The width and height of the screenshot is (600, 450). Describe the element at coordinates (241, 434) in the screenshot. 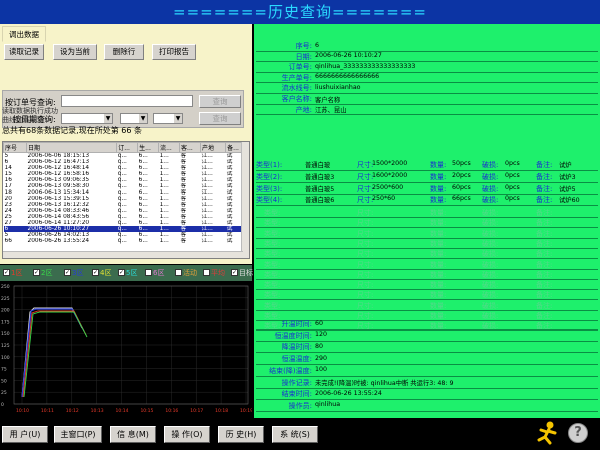

I see `history-button: 历 史(H)` at that location.